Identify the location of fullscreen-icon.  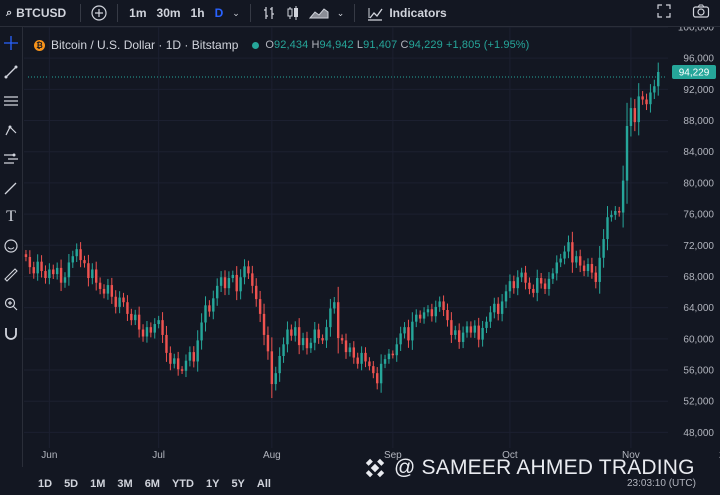
(664, 11).